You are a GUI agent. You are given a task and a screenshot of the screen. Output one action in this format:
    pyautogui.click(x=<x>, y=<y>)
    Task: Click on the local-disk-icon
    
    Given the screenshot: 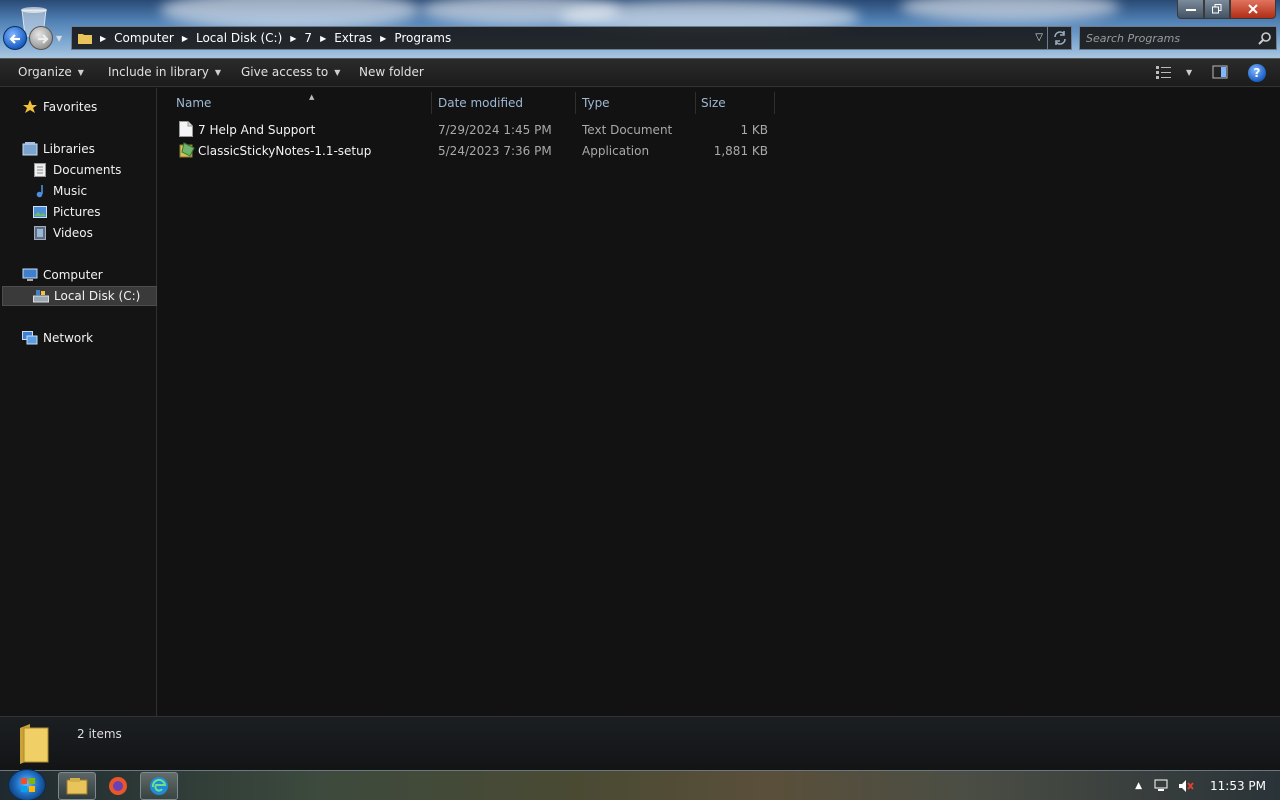 What is the action you would take?
    pyautogui.click(x=41, y=296)
    